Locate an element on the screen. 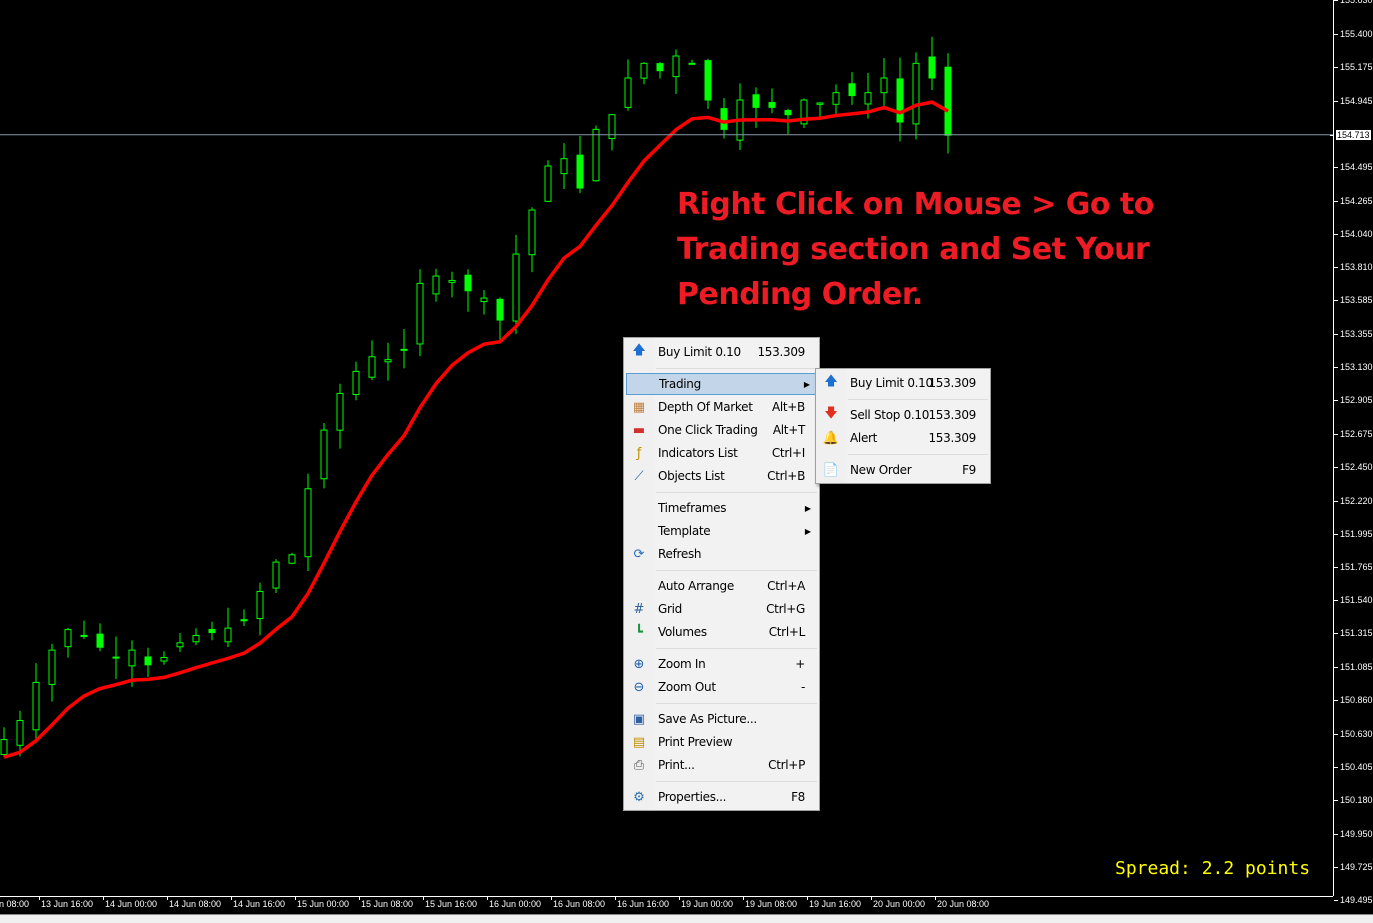 This screenshot has height=923, width=1373. time-tick-label: 16 Jun 16:00 is located at coordinates (642, 902).